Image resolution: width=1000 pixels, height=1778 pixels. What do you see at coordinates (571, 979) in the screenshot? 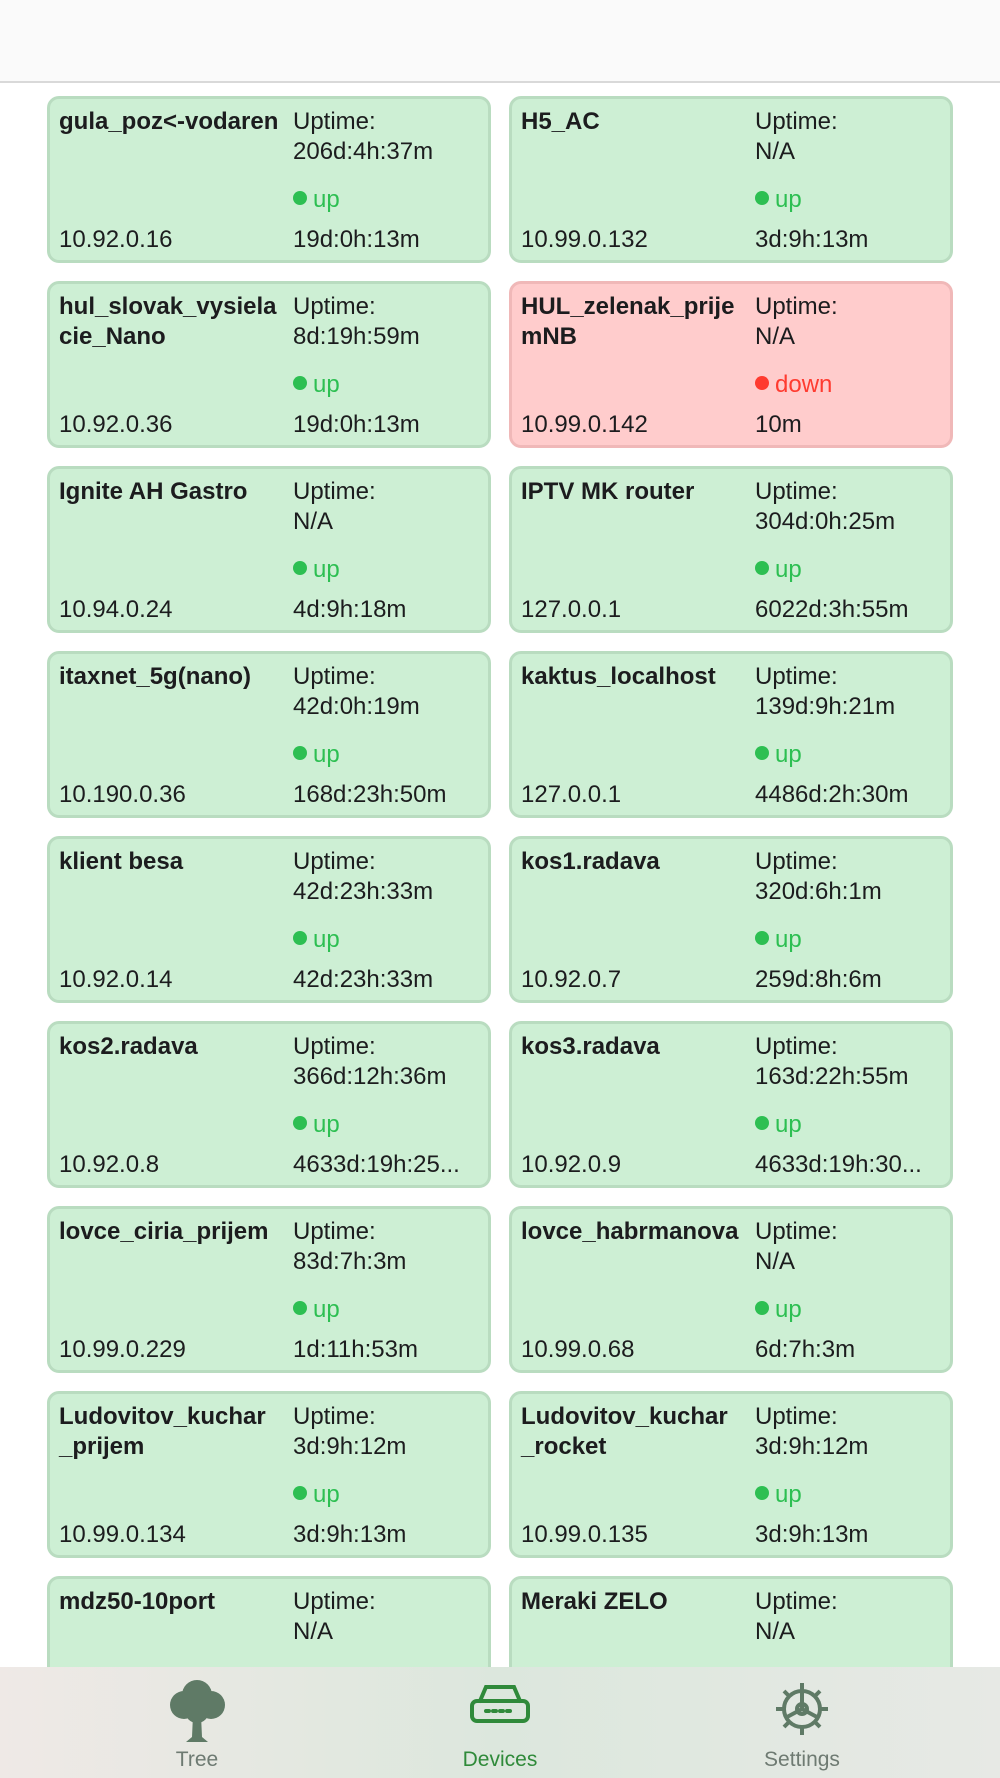
I see `ip-address: 10.92.0.7` at bounding box center [571, 979].